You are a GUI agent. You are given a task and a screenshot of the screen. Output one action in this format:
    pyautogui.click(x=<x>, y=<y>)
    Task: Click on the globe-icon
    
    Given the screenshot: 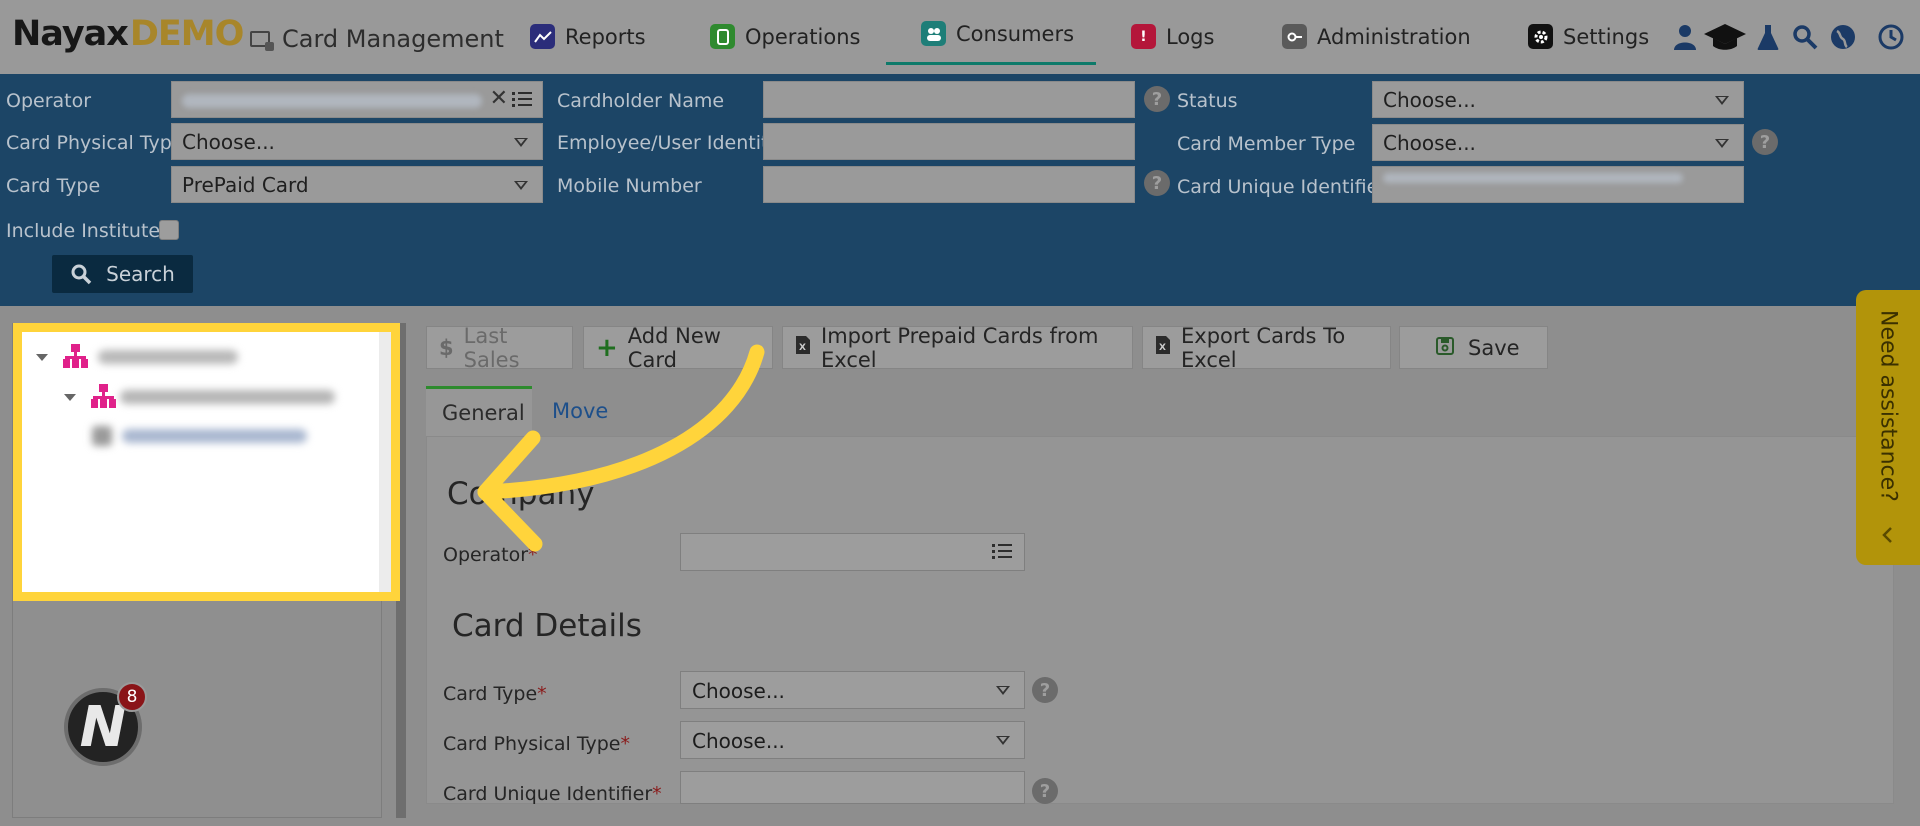 What is the action you would take?
    pyautogui.click(x=1843, y=37)
    